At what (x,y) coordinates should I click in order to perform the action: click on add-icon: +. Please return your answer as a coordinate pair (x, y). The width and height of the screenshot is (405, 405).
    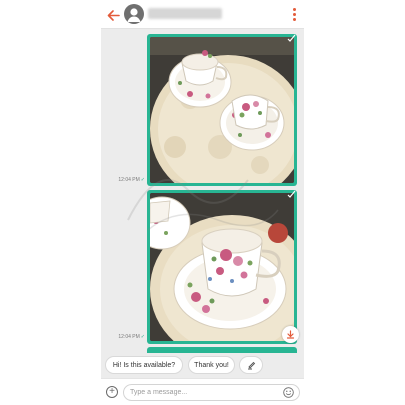
    Looking at the image, I should click on (112, 391).